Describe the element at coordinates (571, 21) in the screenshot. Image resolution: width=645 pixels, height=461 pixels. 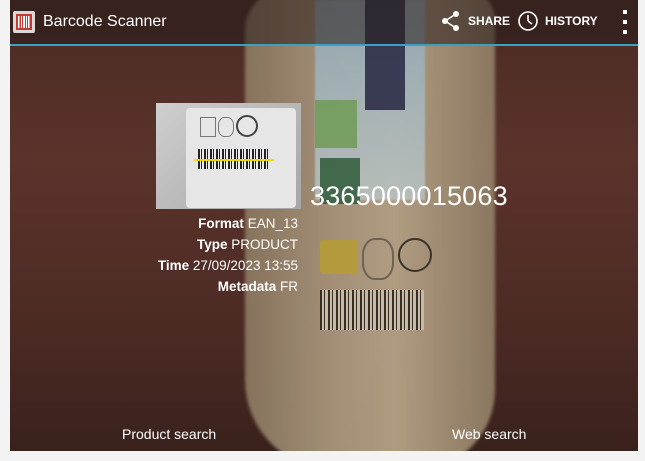
I see `history-label: HISTORY` at that location.